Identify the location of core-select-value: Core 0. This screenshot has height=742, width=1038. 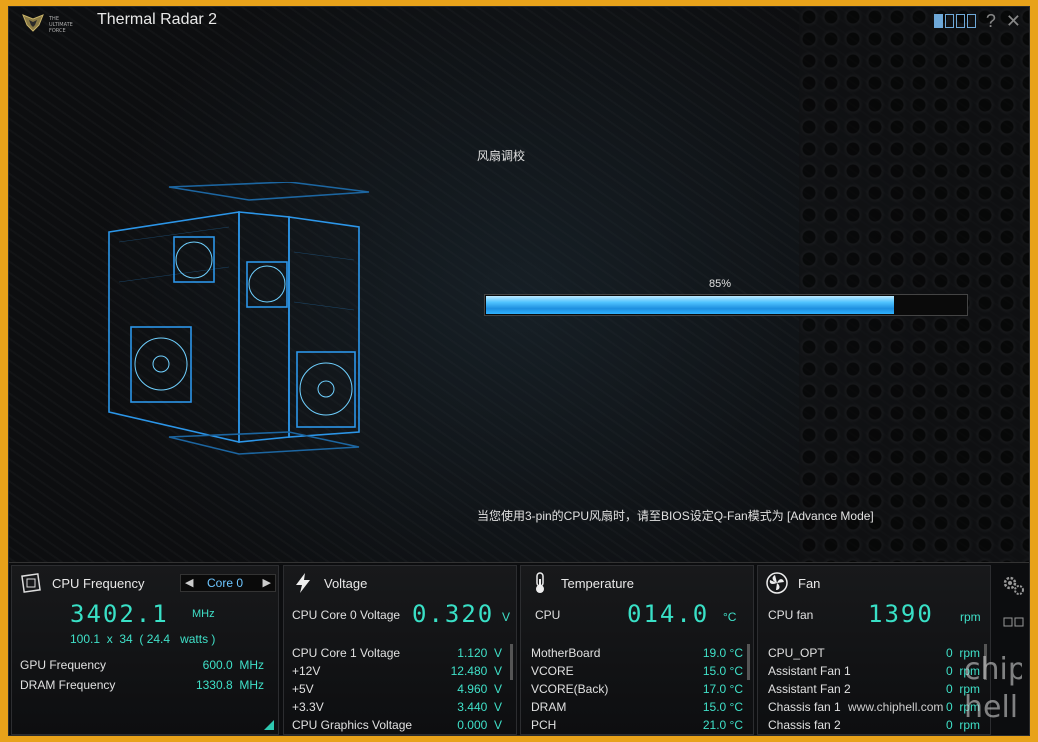
(225, 583).